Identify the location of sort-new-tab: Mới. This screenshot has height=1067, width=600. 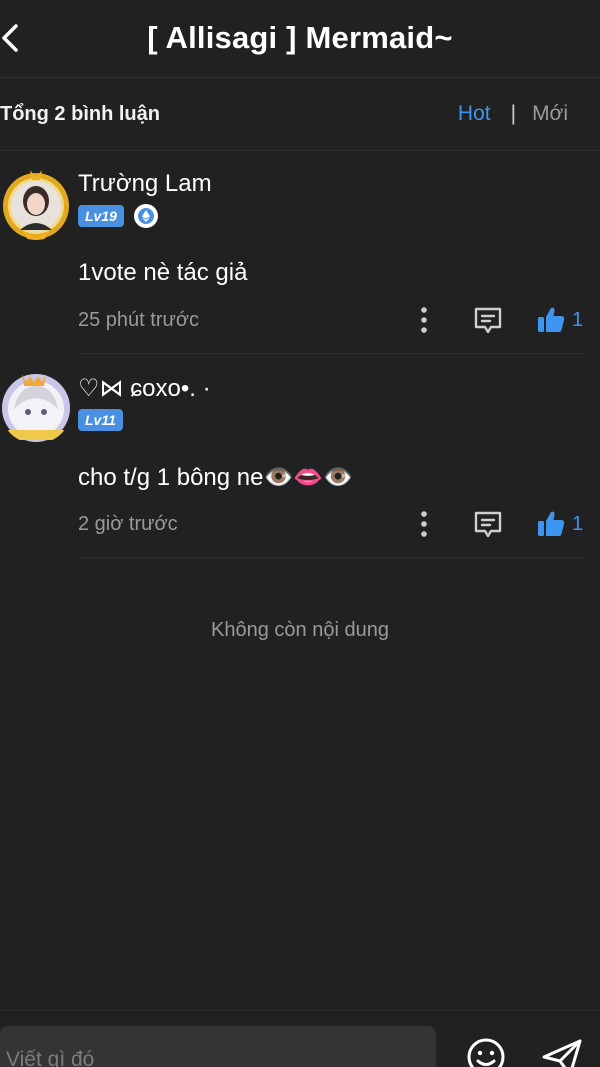
(550, 113).